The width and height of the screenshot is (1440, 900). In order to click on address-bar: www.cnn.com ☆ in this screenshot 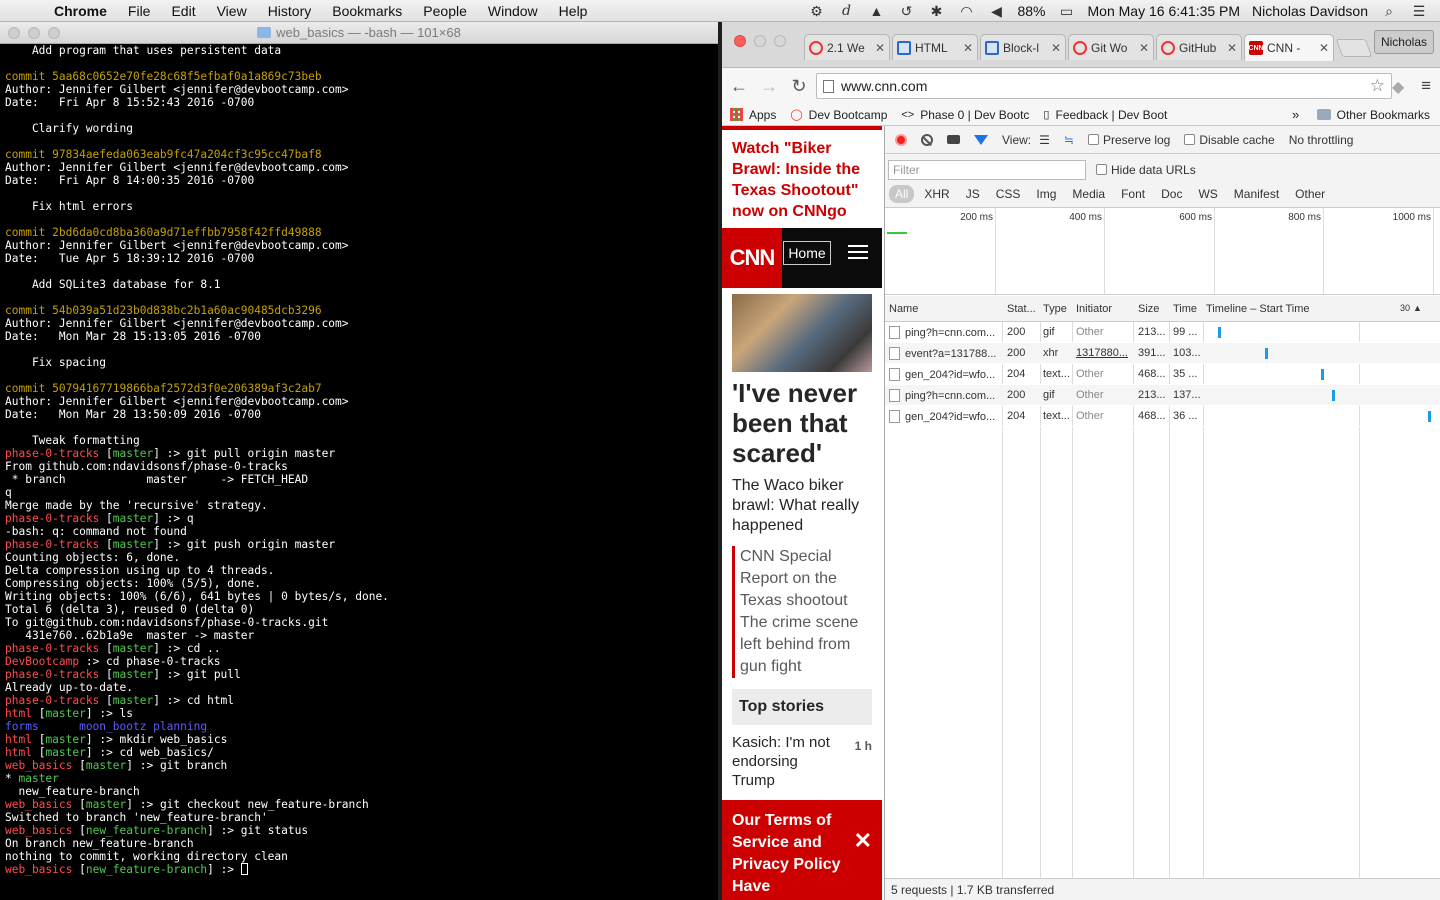, I will do `click(1104, 86)`.